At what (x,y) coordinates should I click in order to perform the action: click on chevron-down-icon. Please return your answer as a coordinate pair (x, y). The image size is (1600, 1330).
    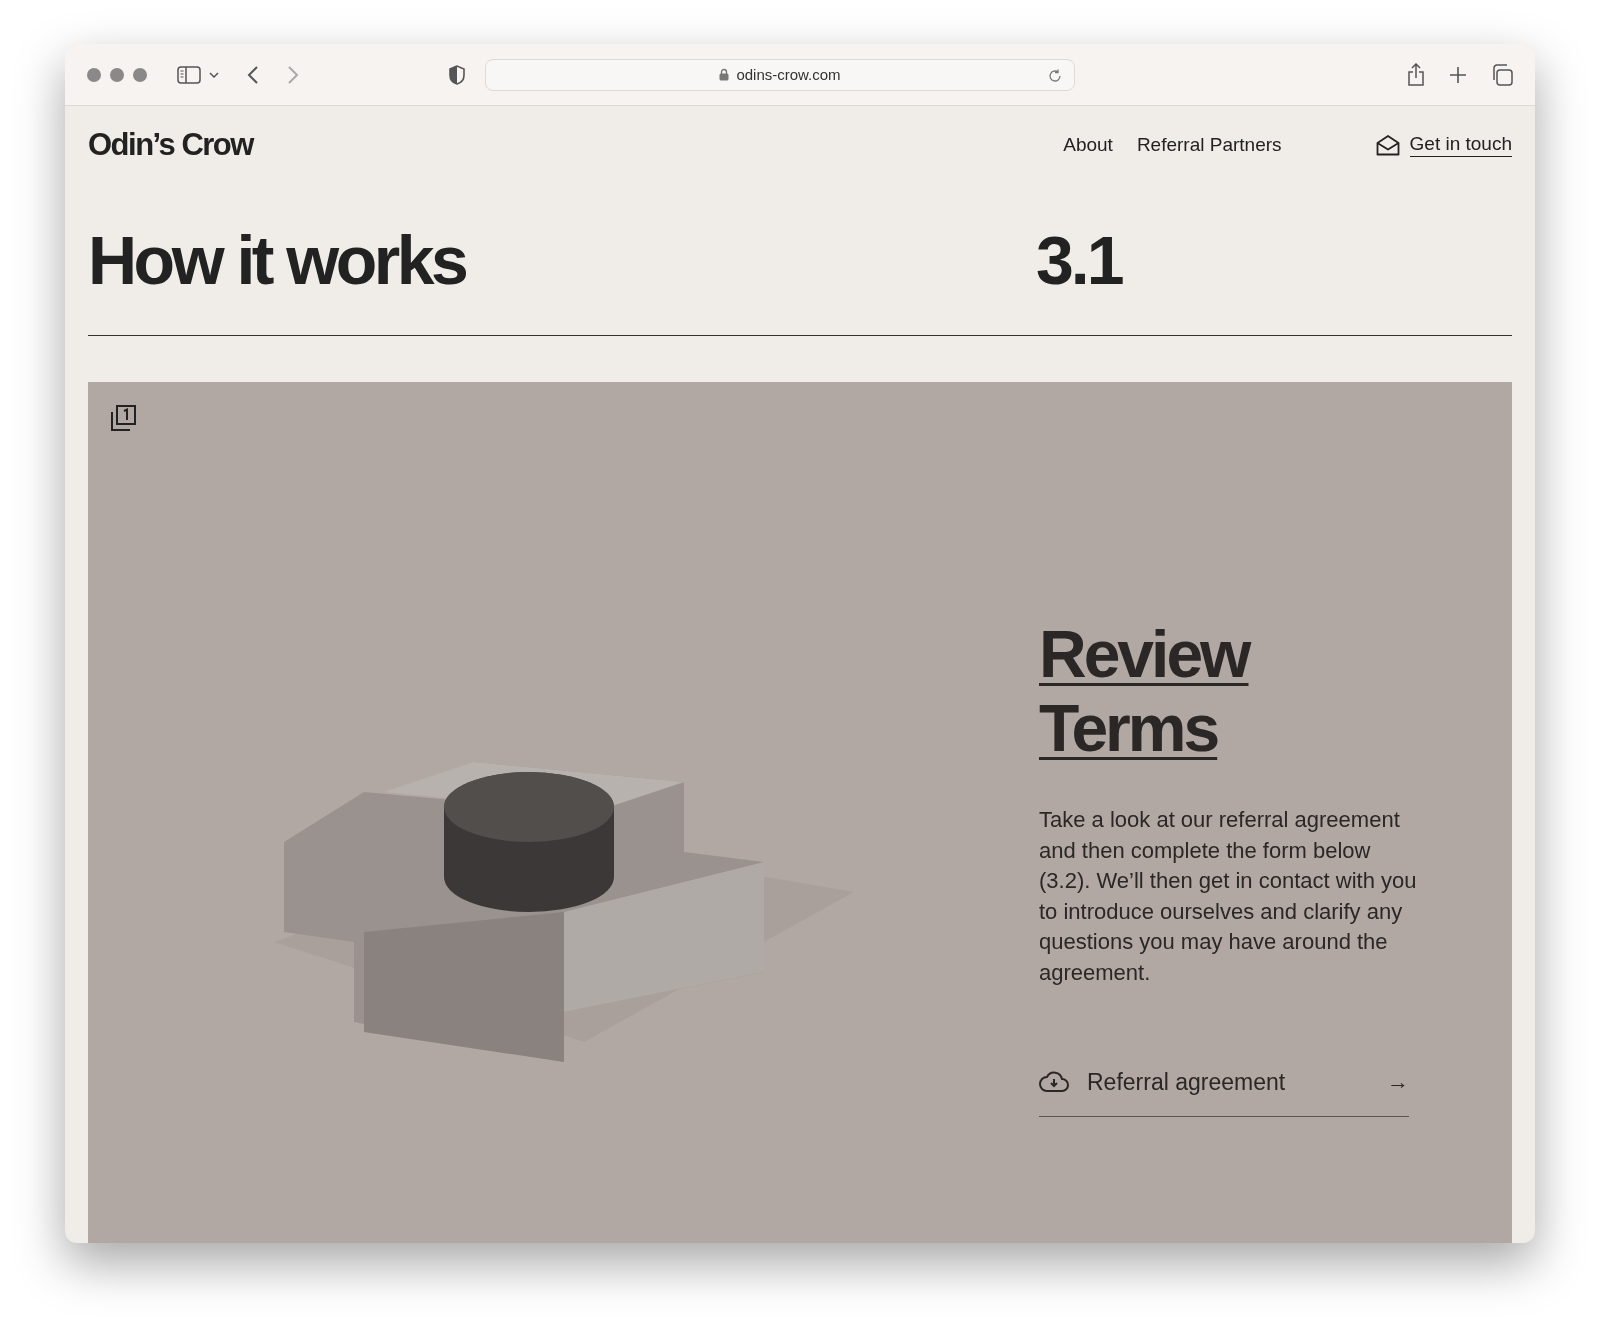
    Looking at the image, I should click on (214, 74).